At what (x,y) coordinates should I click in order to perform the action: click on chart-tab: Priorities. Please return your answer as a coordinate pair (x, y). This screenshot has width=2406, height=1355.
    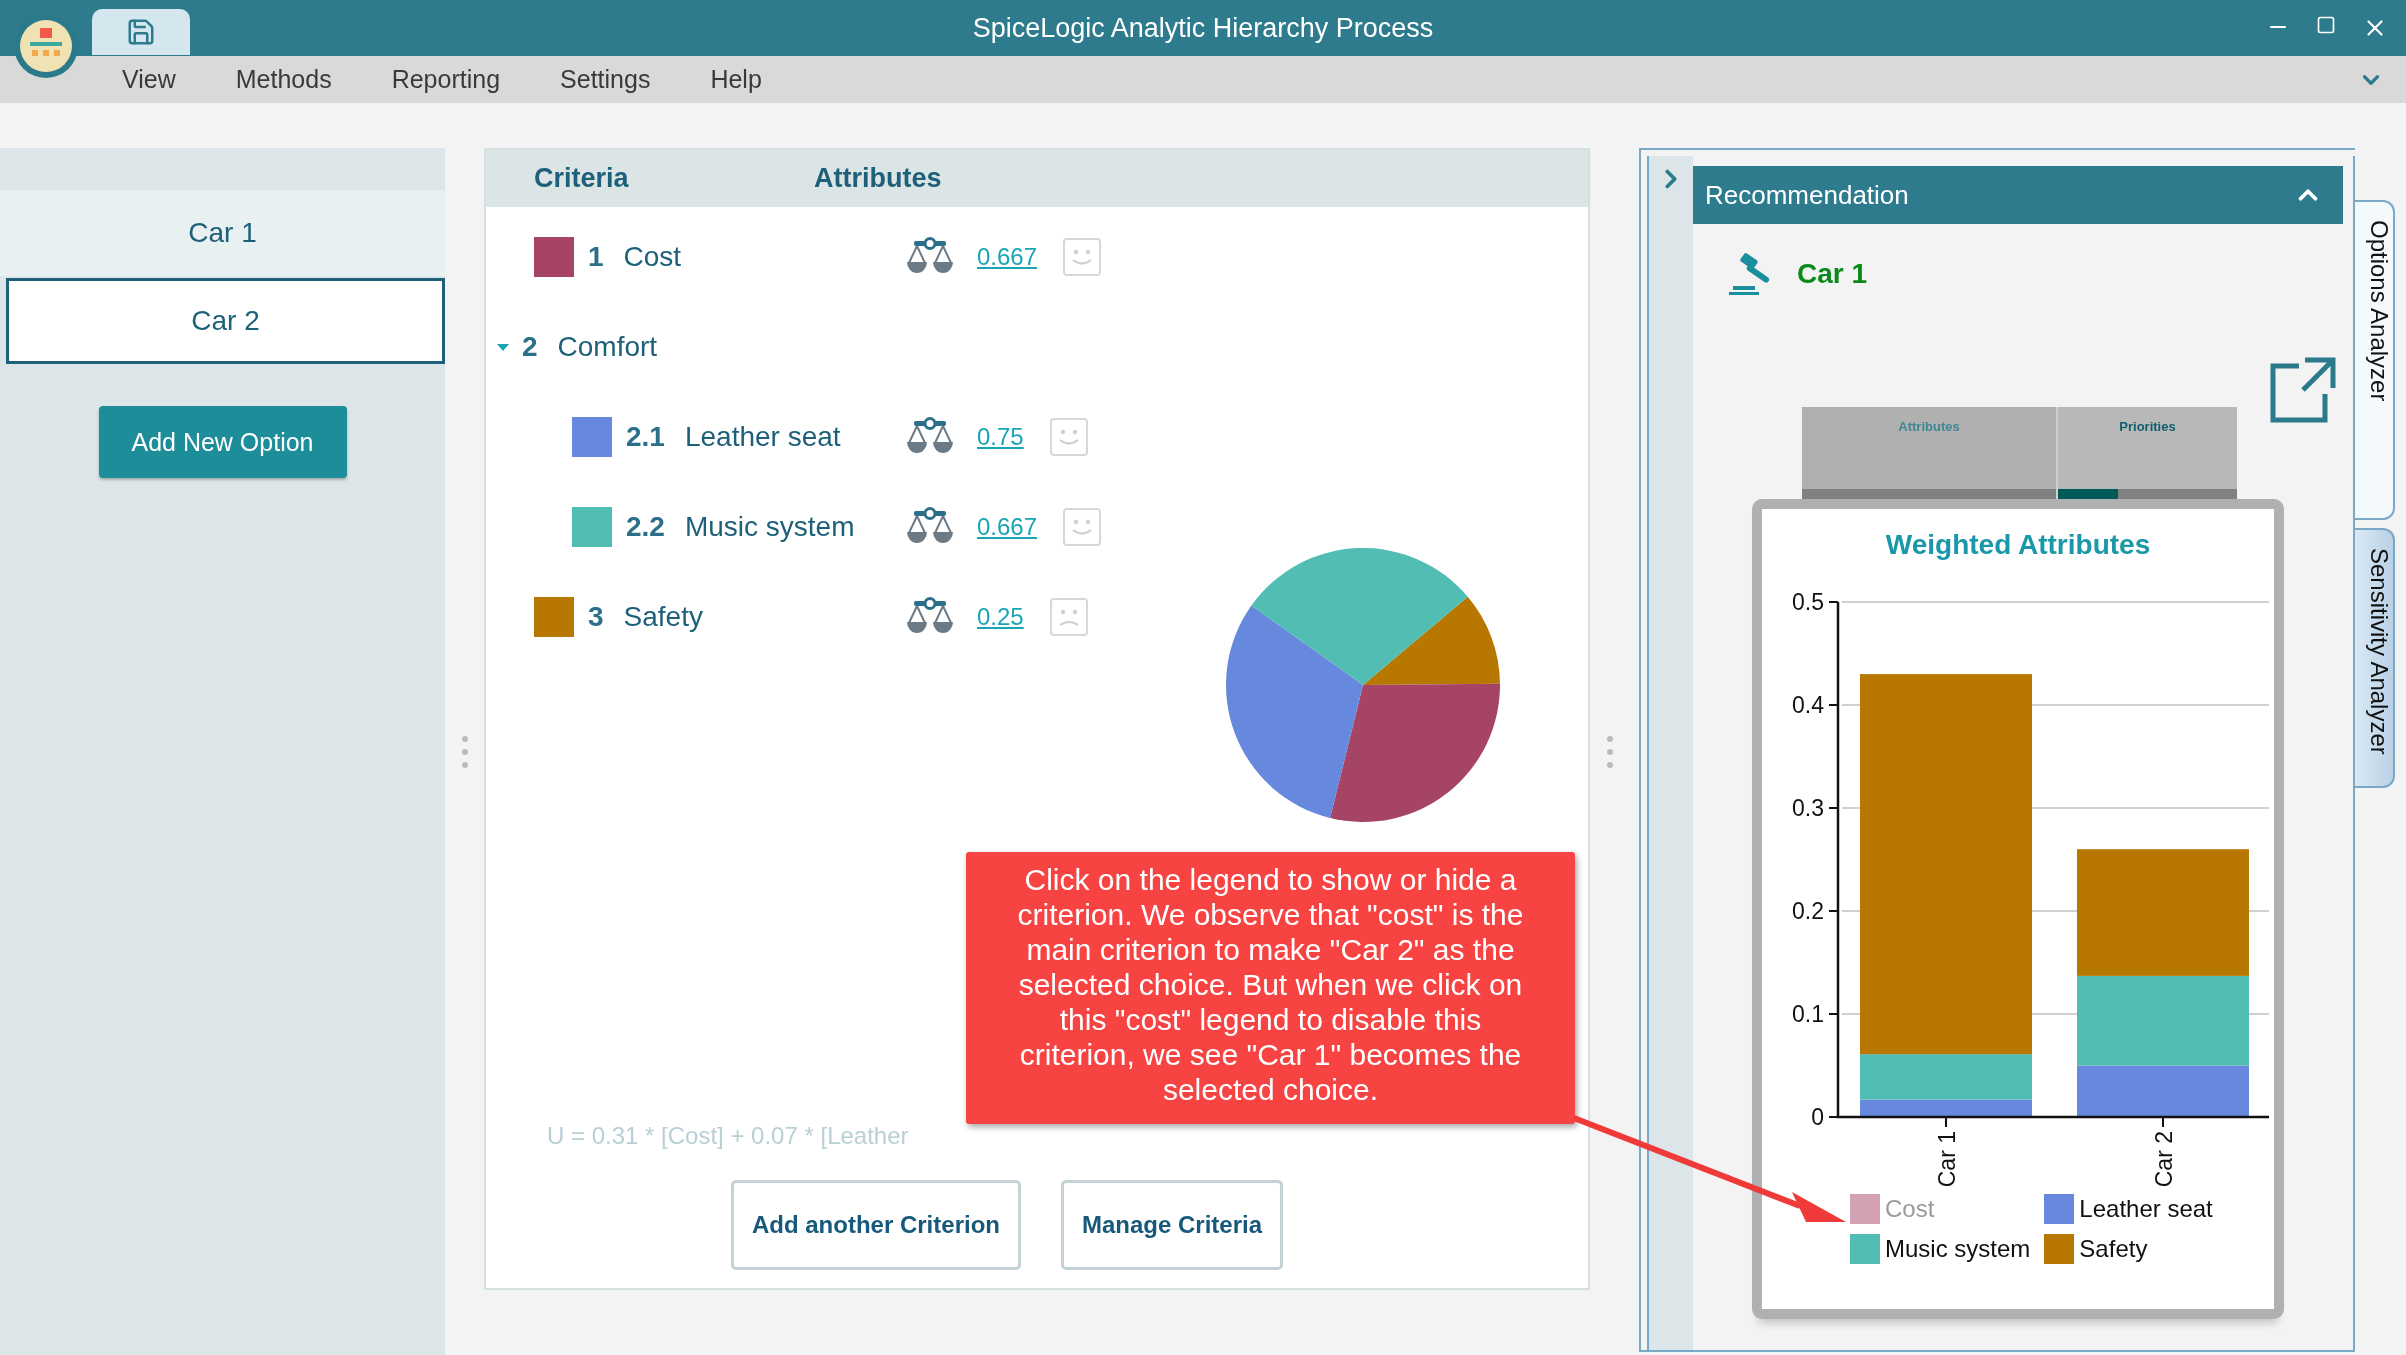
    Looking at the image, I should click on (2146, 453).